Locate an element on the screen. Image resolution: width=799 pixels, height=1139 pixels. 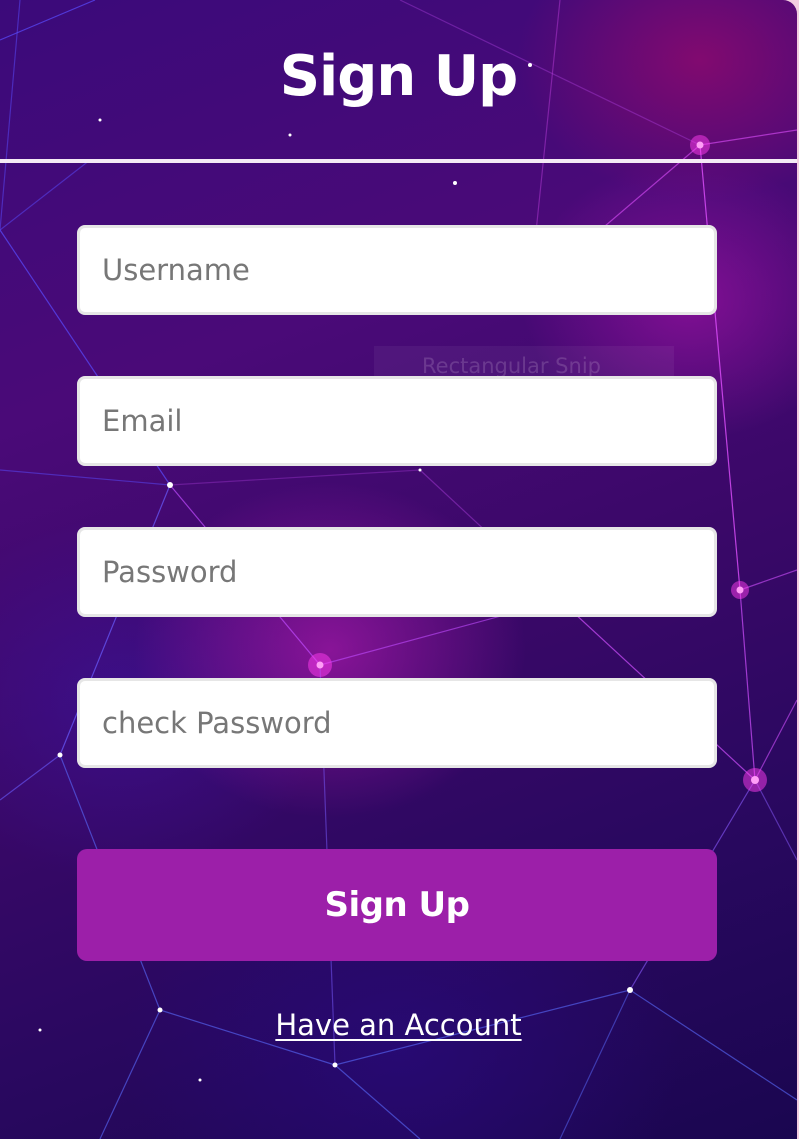
password-field is located at coordinates (397, 572).